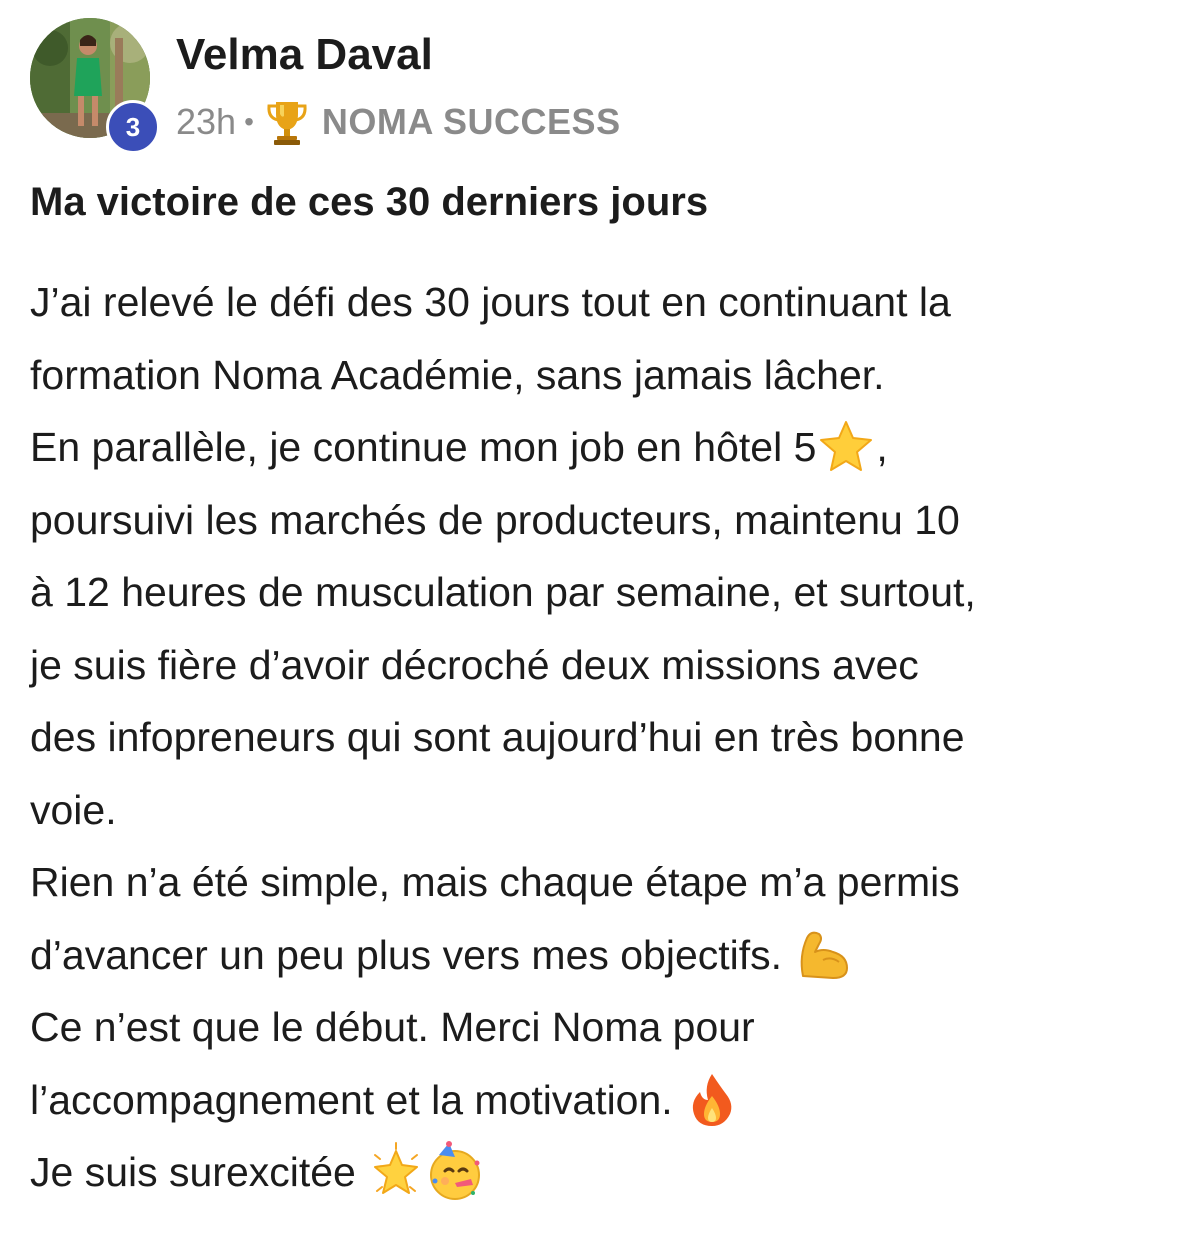  I want to click on post-meta: 23h • NOMA SUCCESS, so click(398, 122).